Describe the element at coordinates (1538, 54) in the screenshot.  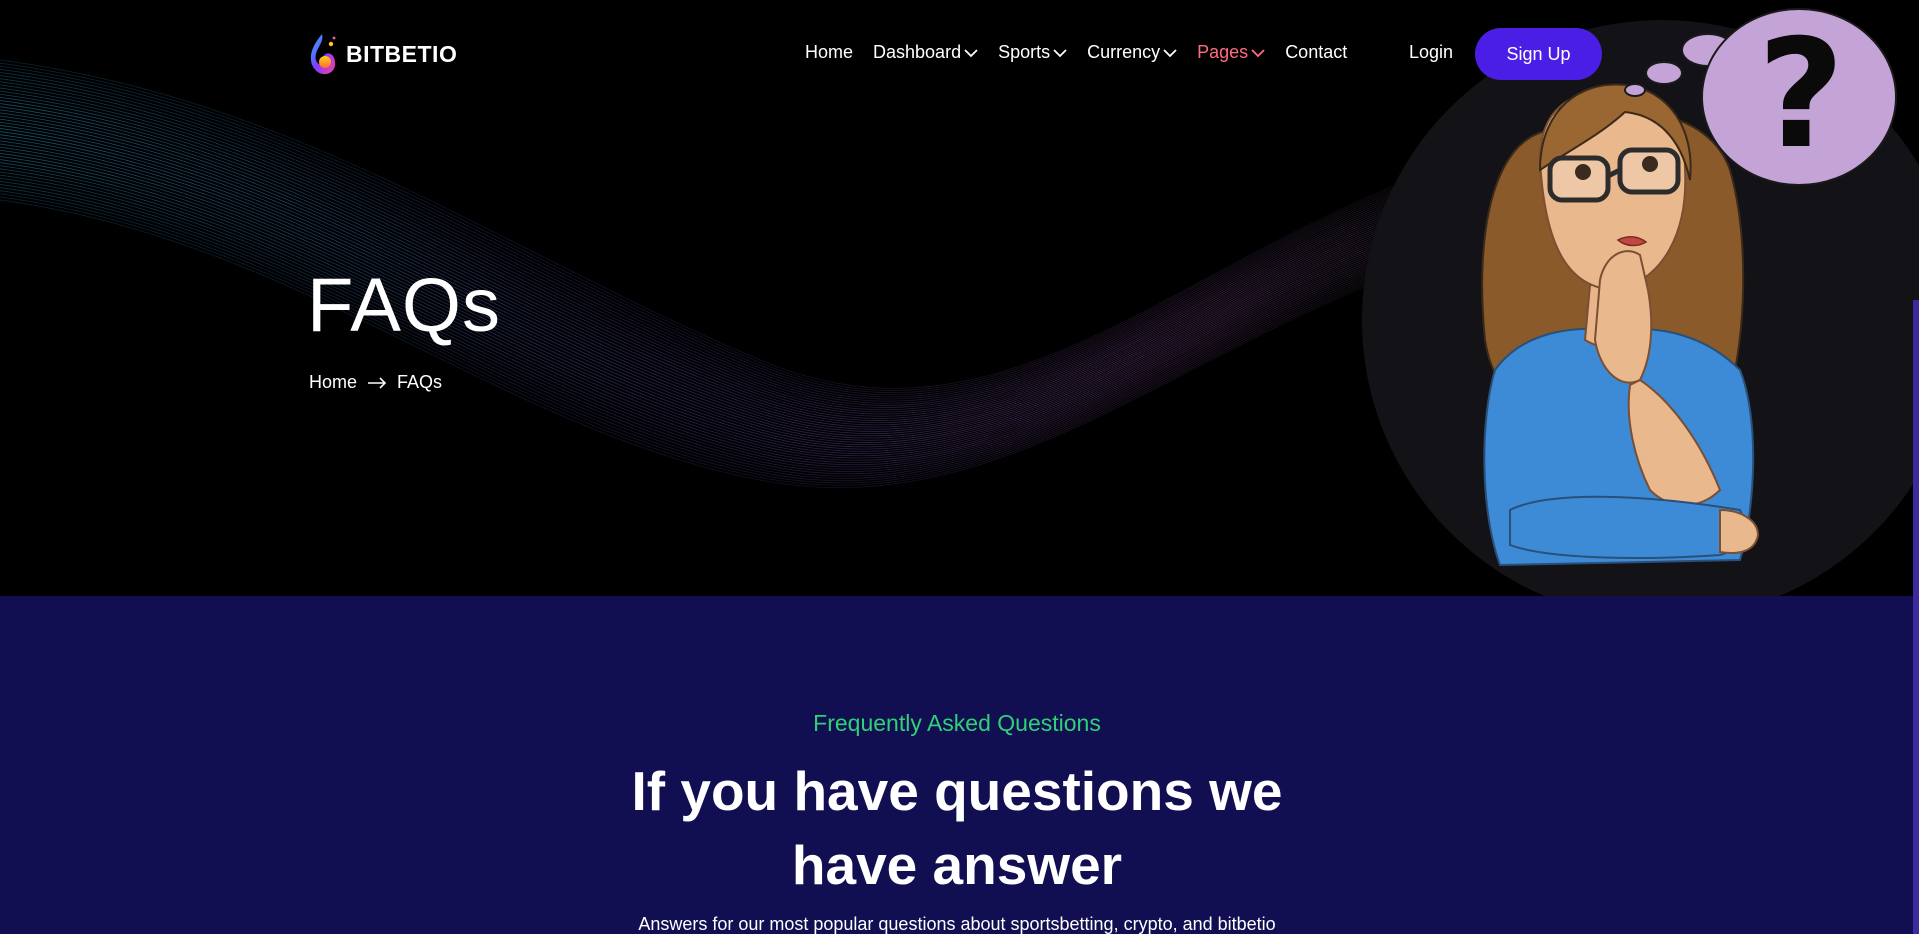
I see `signup-button: Sign Up` at that location.